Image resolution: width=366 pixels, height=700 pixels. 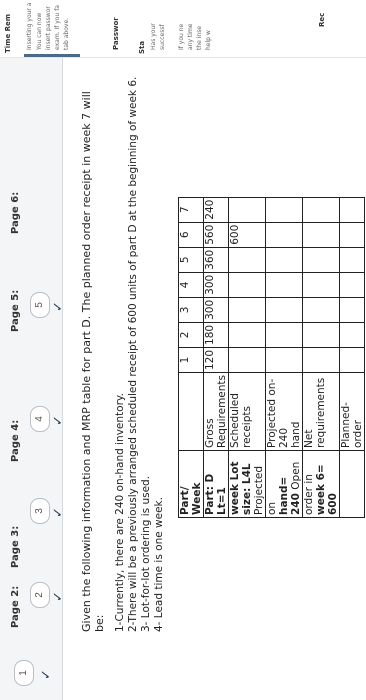 What do you see at coordinates (40, 305) in the screenshot?
I see `page-number-badge: 5` at bounding box center [40, 305].